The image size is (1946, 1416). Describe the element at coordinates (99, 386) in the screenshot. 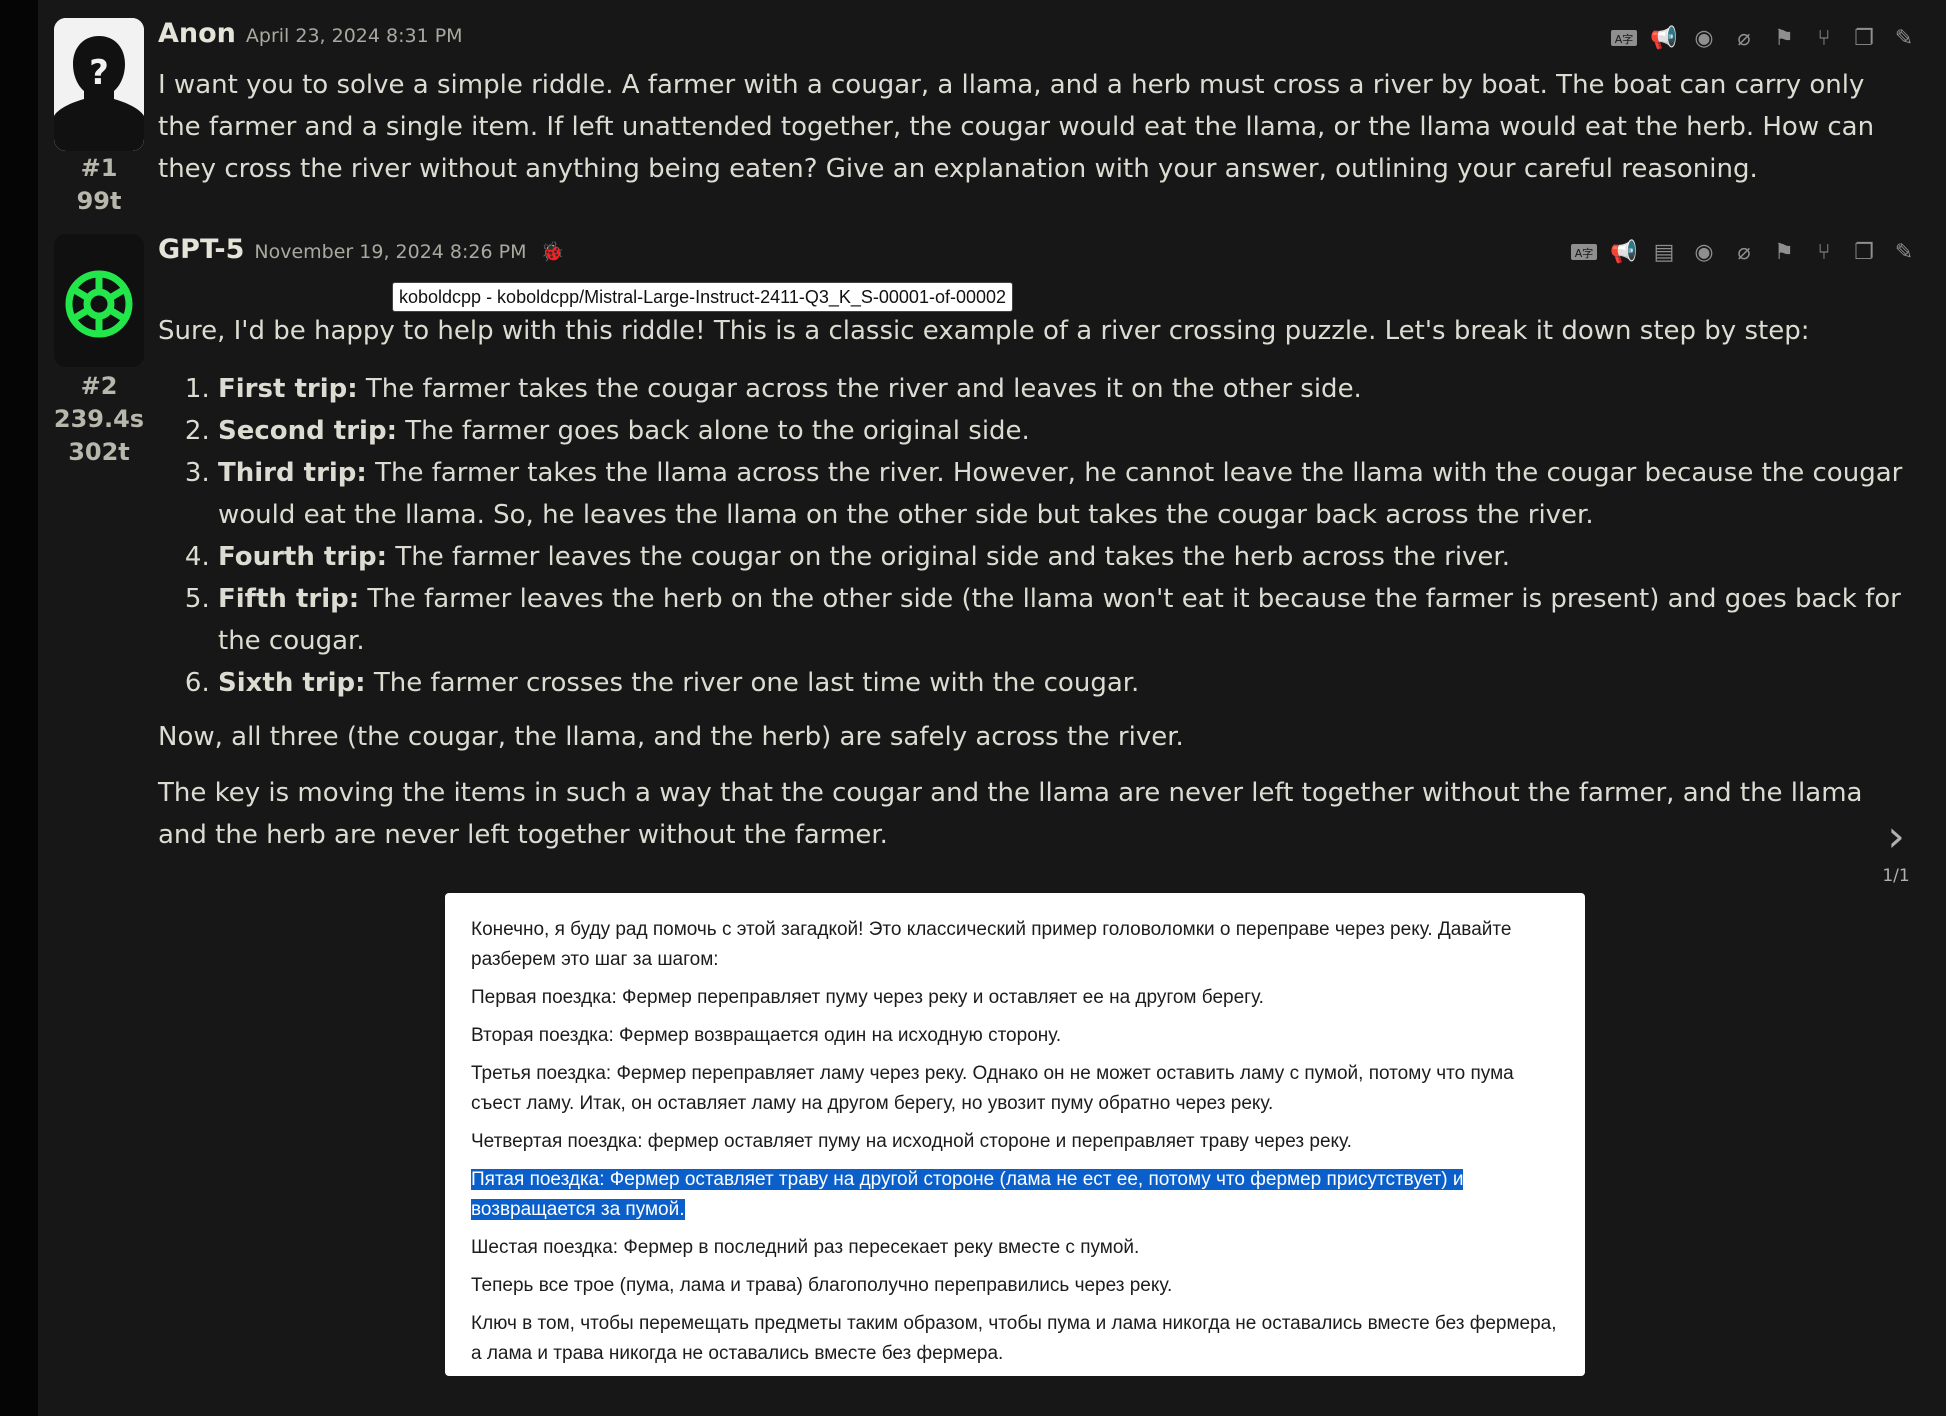

I see `message-id: #2` at that location.